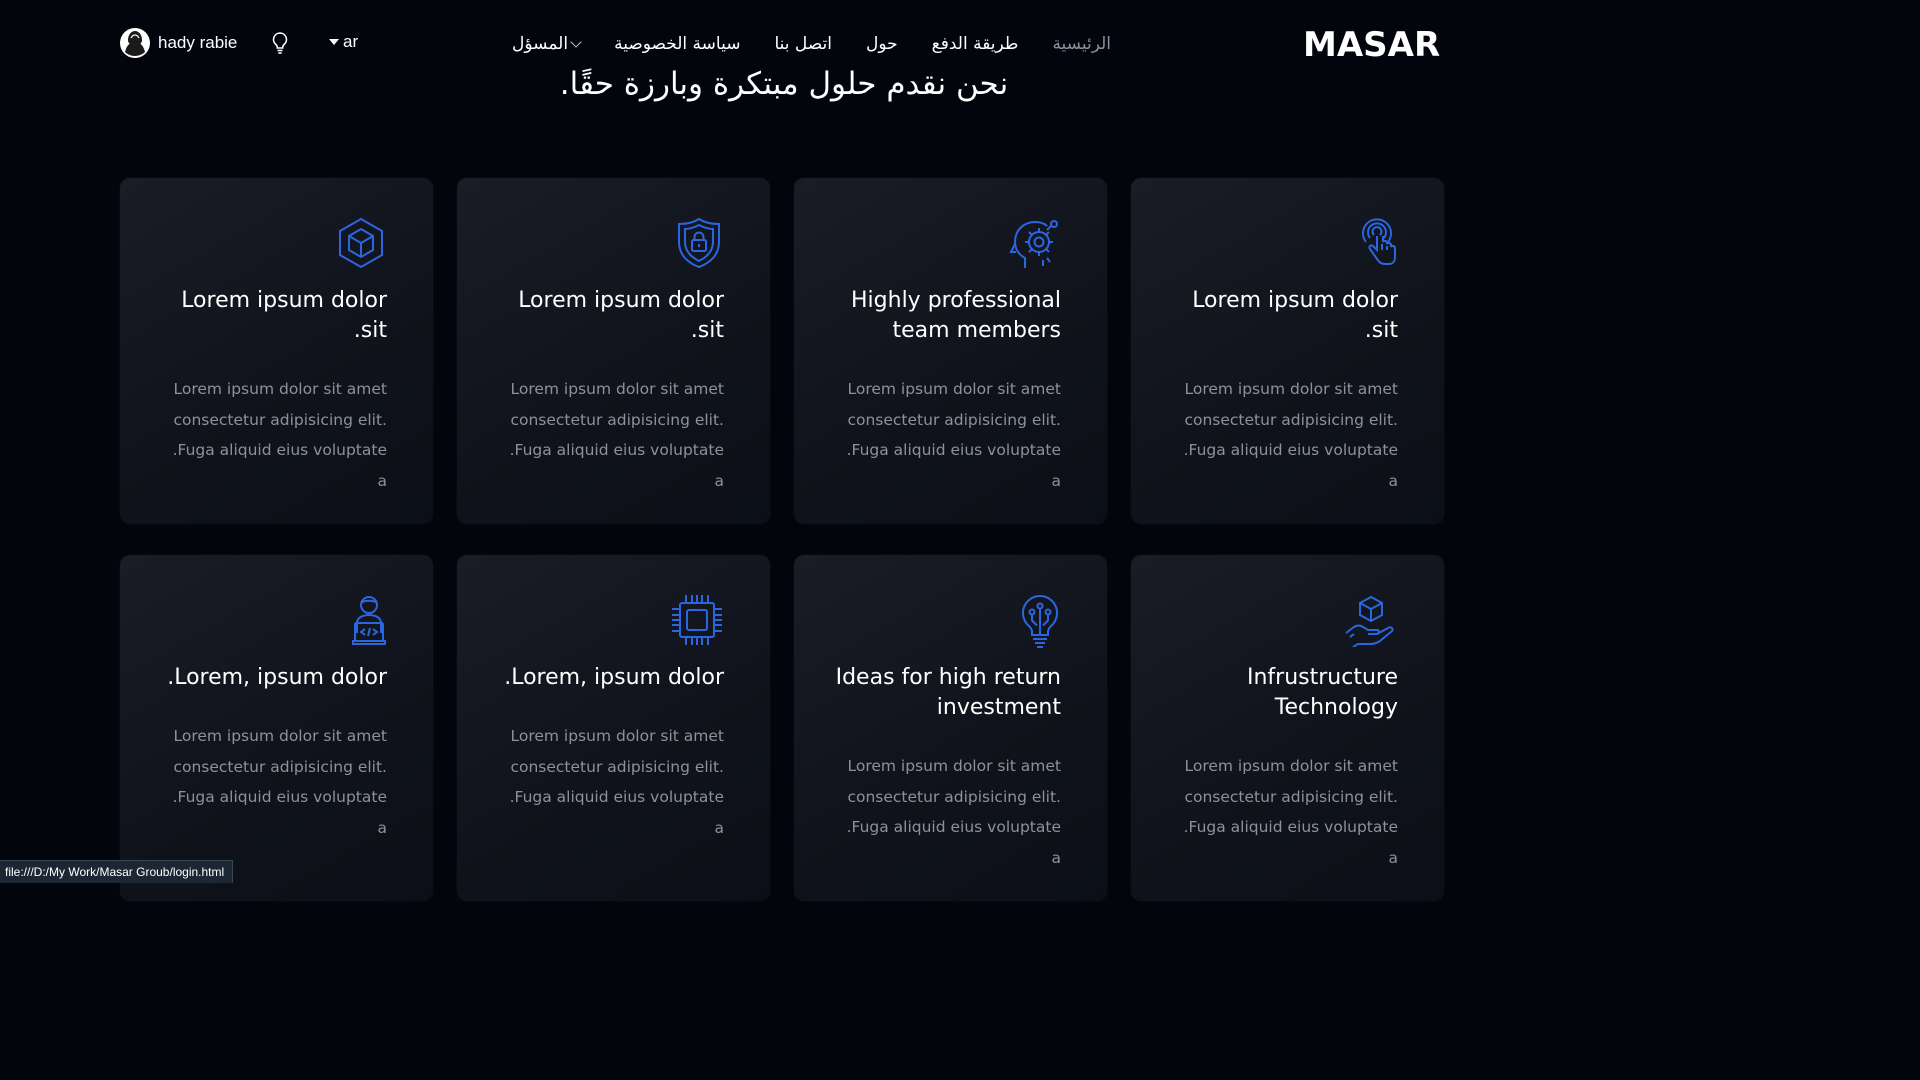 This screenshot has height=1080, width=1920. Describe the element at coordinates (334, 42) in the screenshot. I see `caret-down-icon` at that location.